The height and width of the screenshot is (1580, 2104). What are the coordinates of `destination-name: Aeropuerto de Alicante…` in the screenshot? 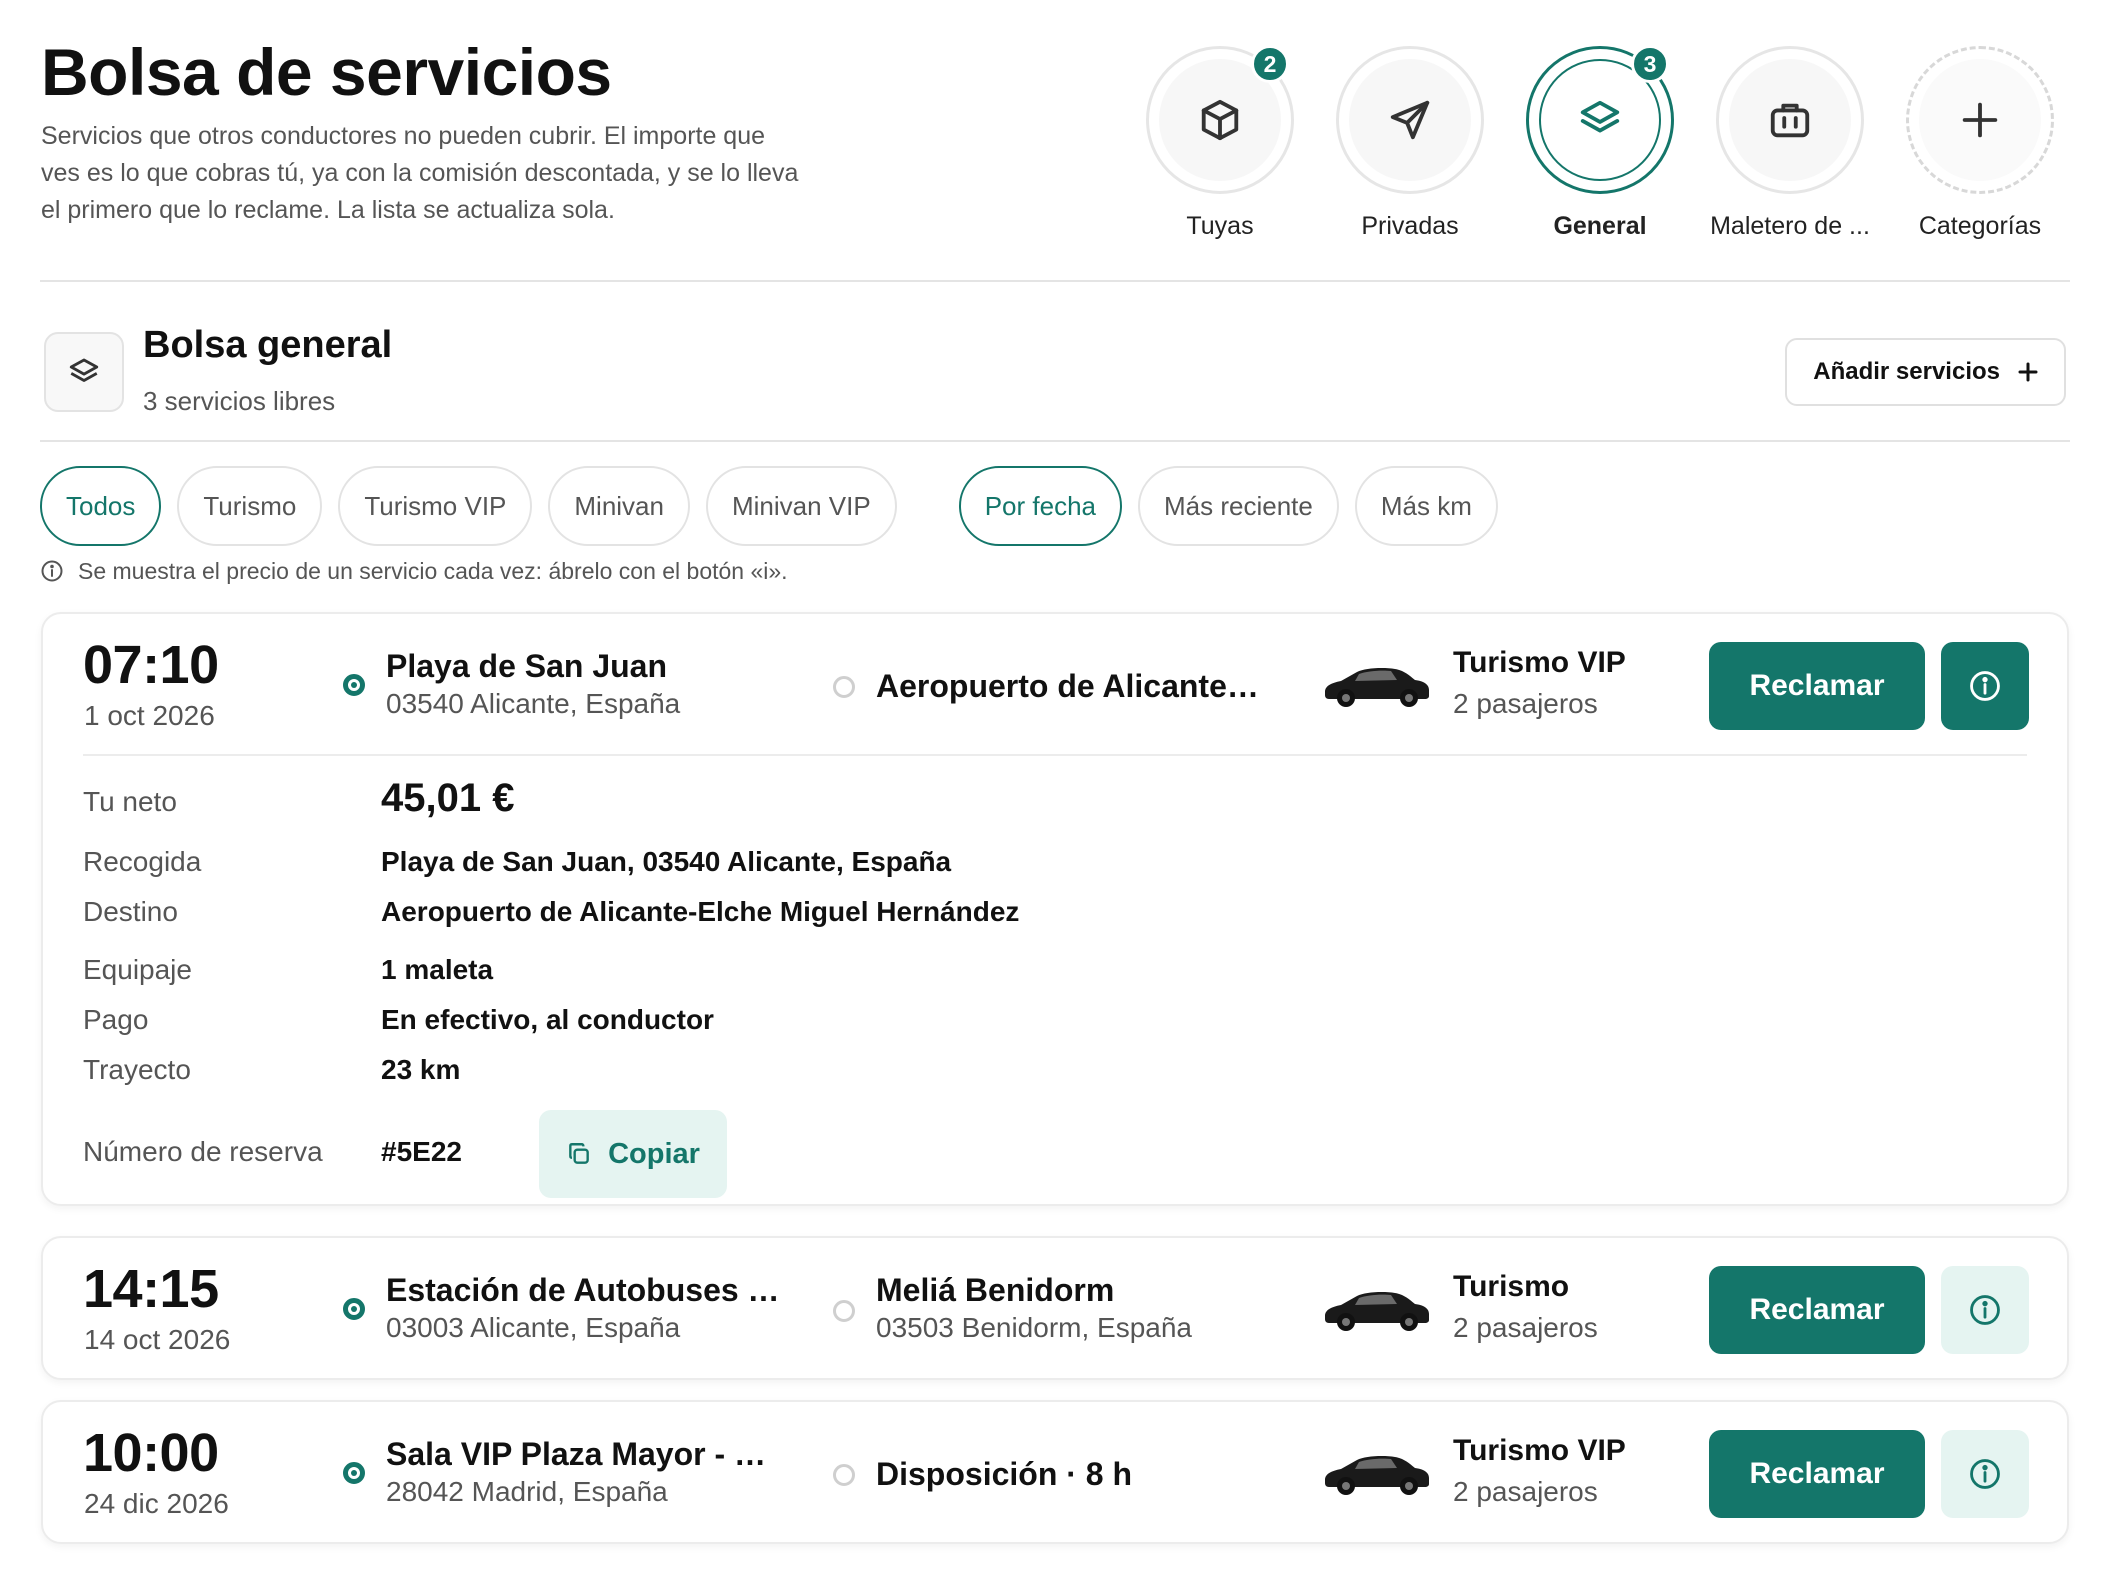 It's located at (1067, 686).